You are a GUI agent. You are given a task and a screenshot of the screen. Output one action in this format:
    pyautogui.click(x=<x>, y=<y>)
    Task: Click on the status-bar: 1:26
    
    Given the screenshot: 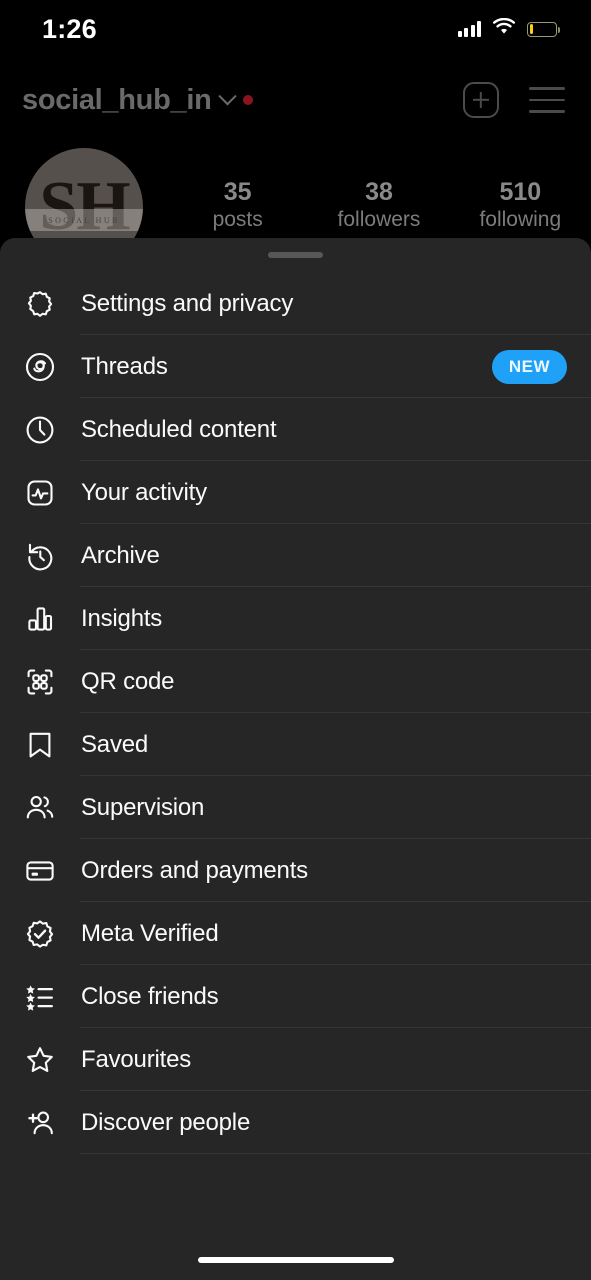 What is the action you would take?
    pyautogui.click(x=295, y=29)
    